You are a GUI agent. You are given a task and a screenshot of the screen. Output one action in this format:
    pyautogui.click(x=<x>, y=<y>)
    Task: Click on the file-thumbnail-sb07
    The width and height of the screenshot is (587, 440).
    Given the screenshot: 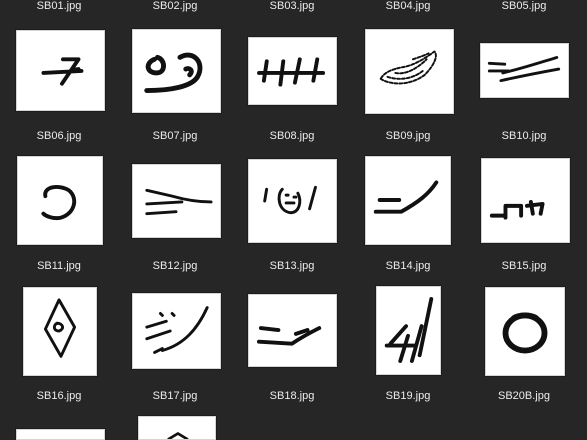 What is the action you would take?
    pyautogui.click(x=176, y=71)
    